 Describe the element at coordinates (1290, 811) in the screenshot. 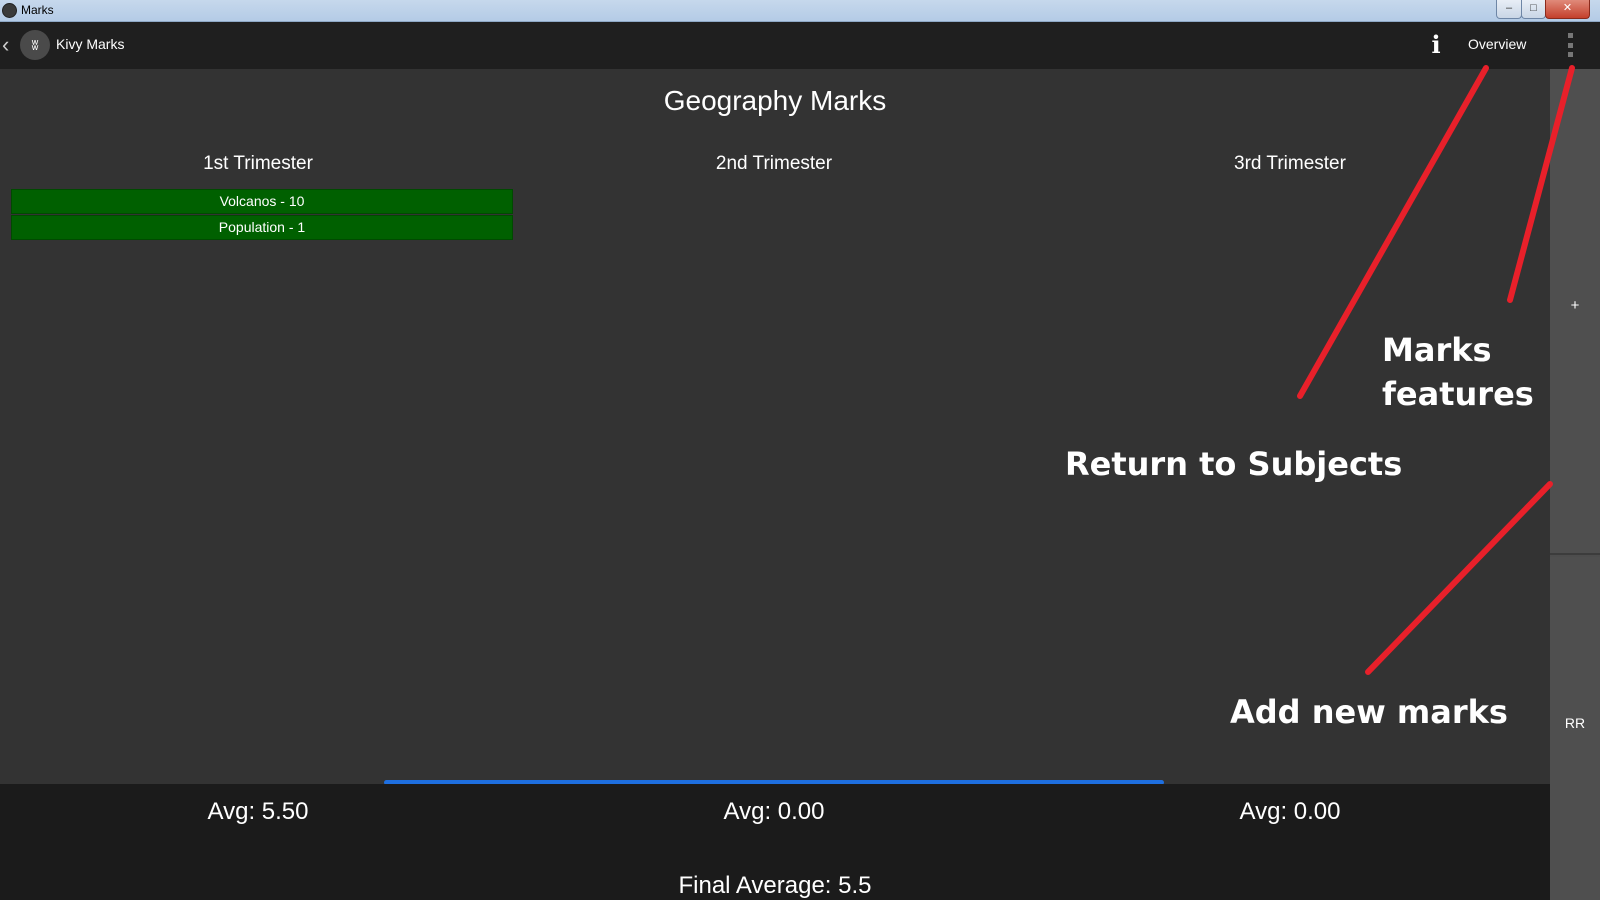

I see `trimester-3-average: Avg: 0.00` at that location.